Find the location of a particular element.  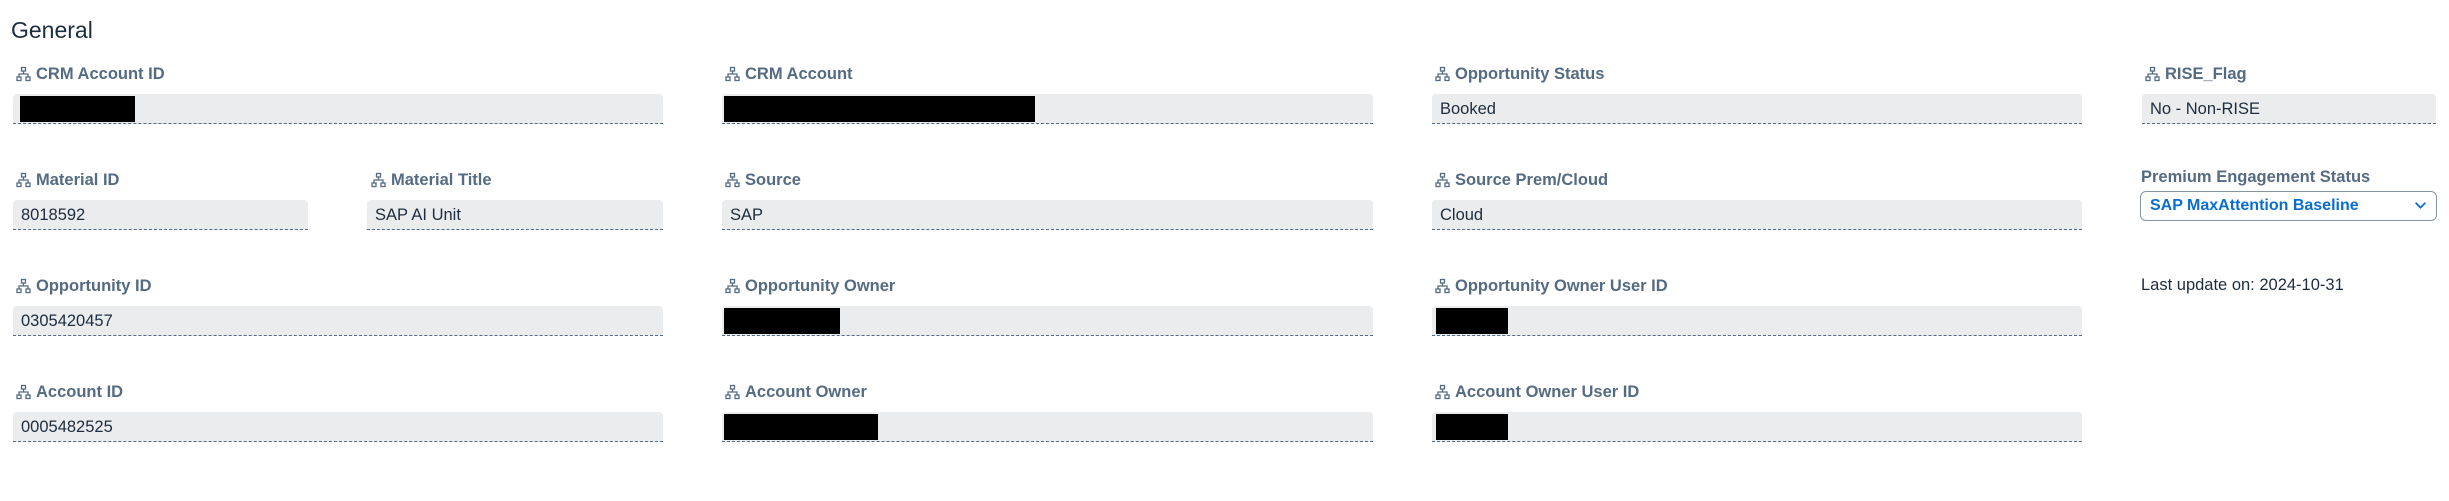

label-source-prem-cloud: Source Prem/Cloud is located at coordinates (1521, 180).